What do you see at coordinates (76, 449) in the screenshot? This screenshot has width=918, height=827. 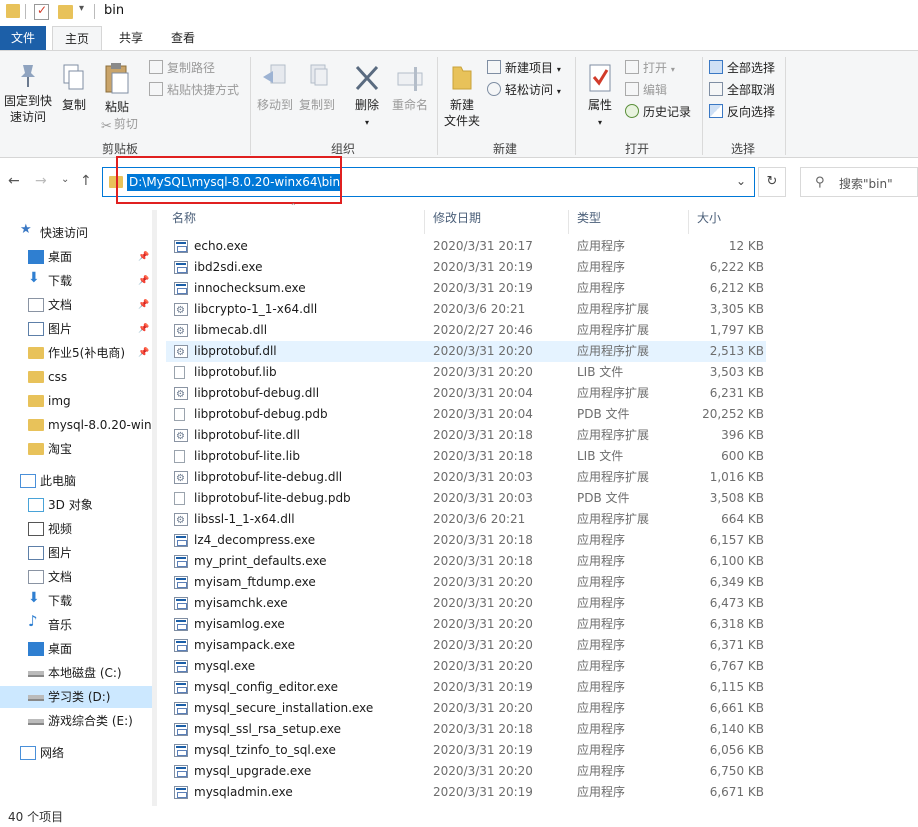 I see `nav-item: 淘宝` at bounding box center [76, 449].